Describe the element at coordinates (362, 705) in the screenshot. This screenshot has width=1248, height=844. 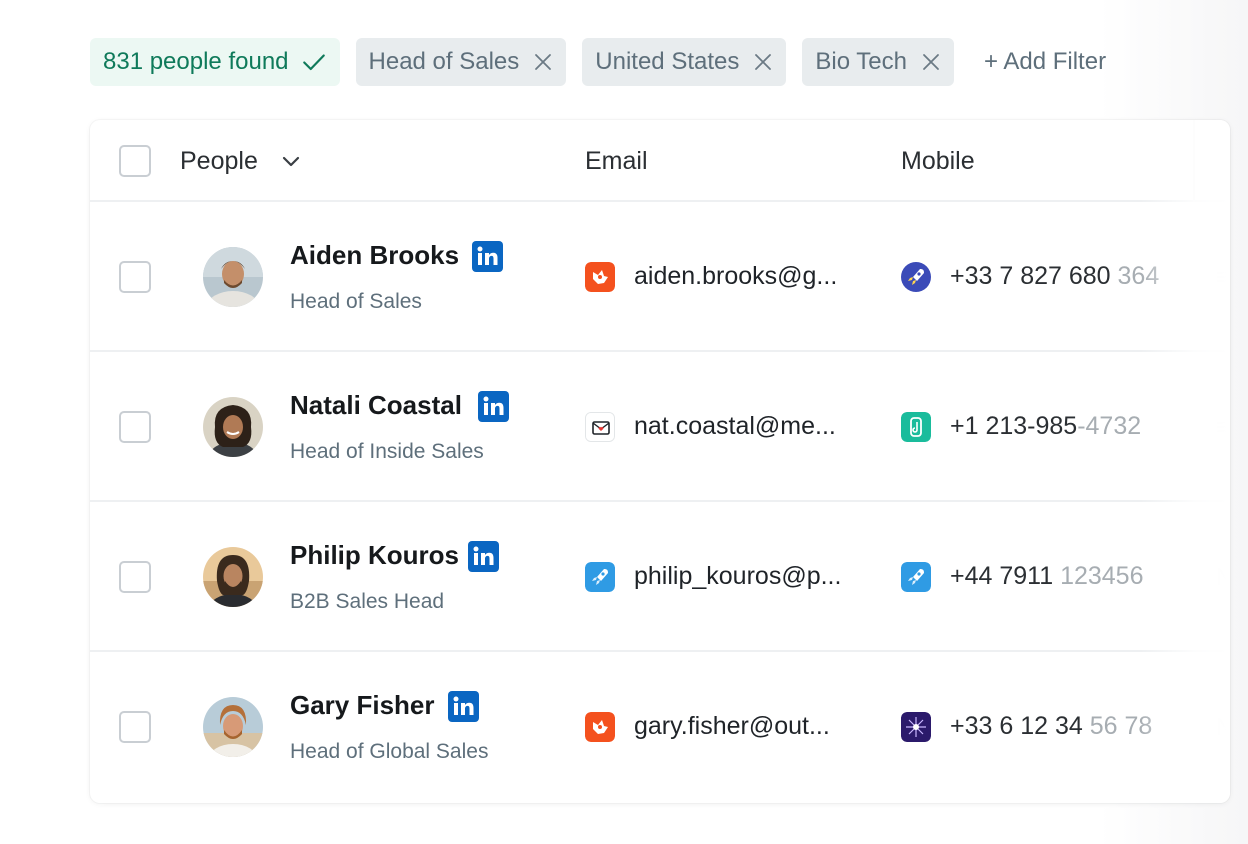
I see `person-name: Gary Fisher` at that location.